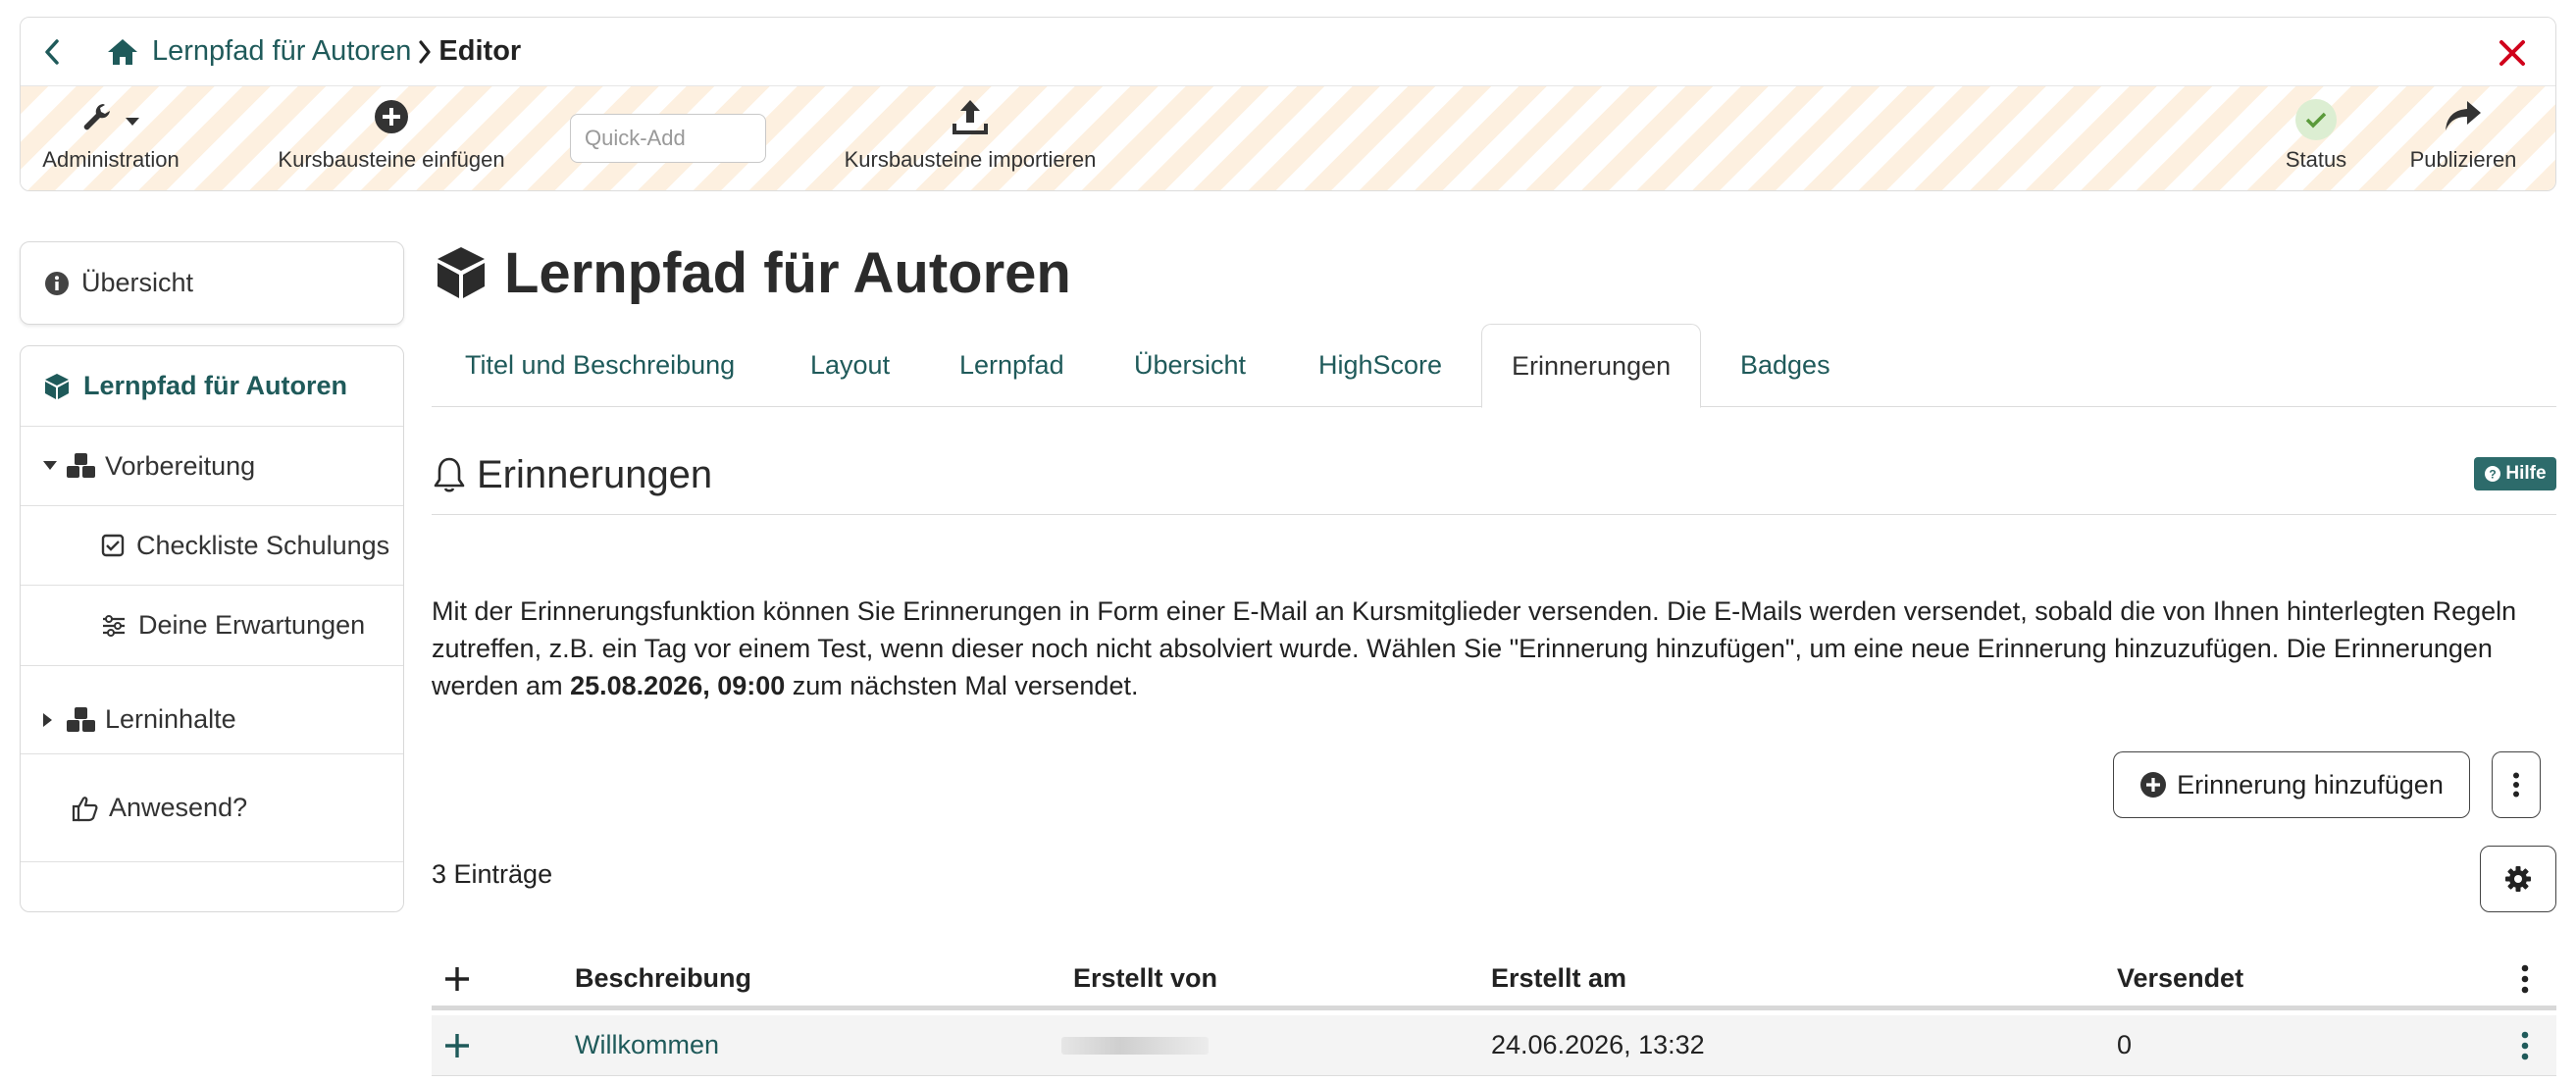 The image size is (2576, 1083). I want to click on table-settings-button, so click(2518, 879).